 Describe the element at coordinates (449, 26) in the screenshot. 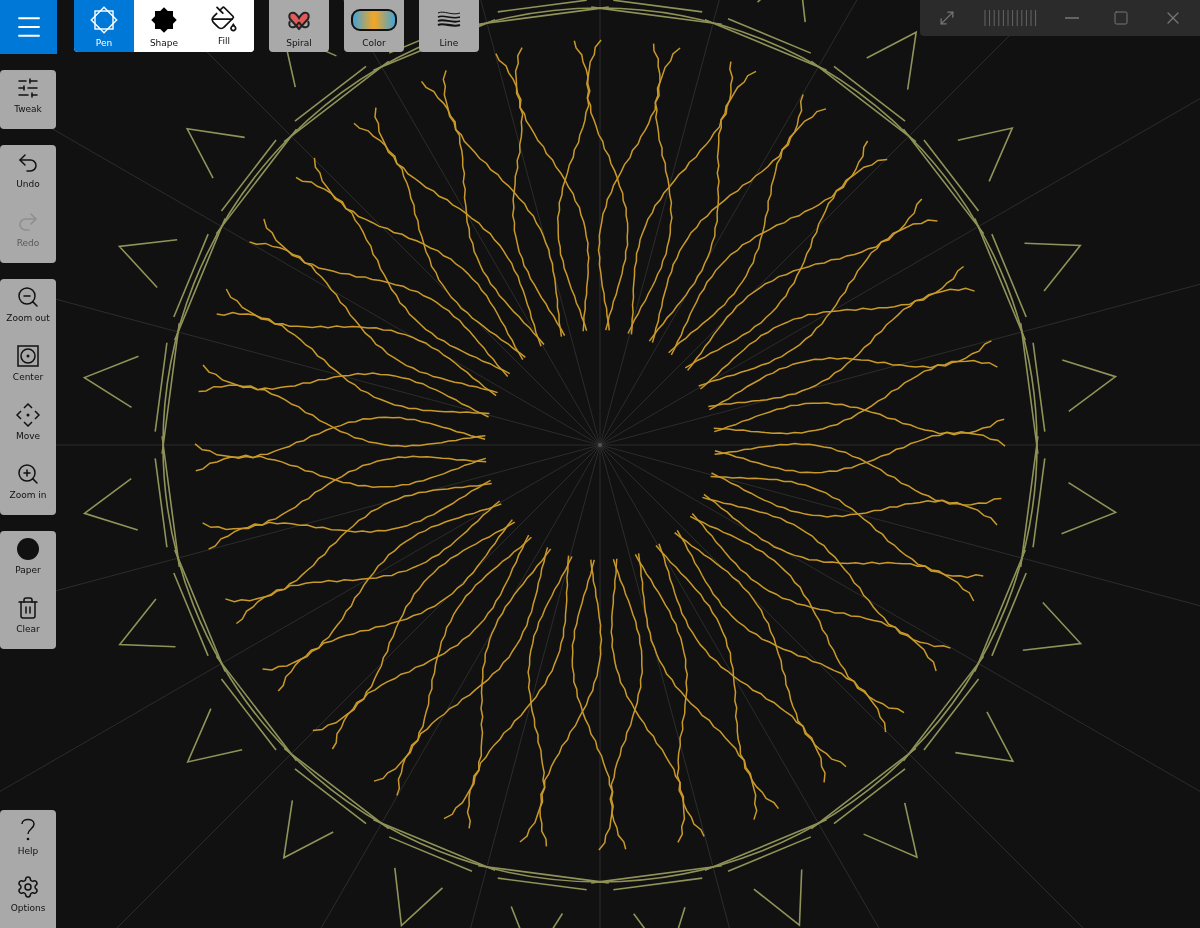

I see `line-button: Line` at that location.